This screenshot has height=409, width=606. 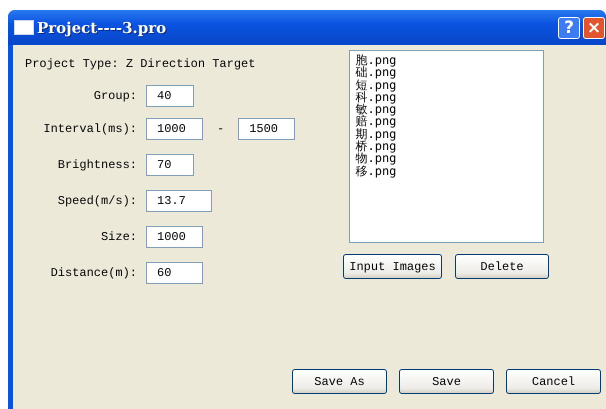 I want to click on field-label: Speed(m/s):, so click(x=97, y=201).